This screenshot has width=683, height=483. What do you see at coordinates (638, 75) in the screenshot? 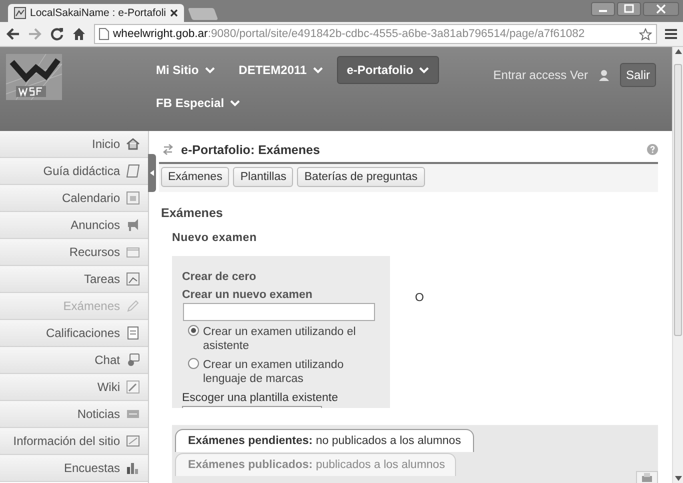
I see `logout-button: Salir` at bounding box center [638, 75].